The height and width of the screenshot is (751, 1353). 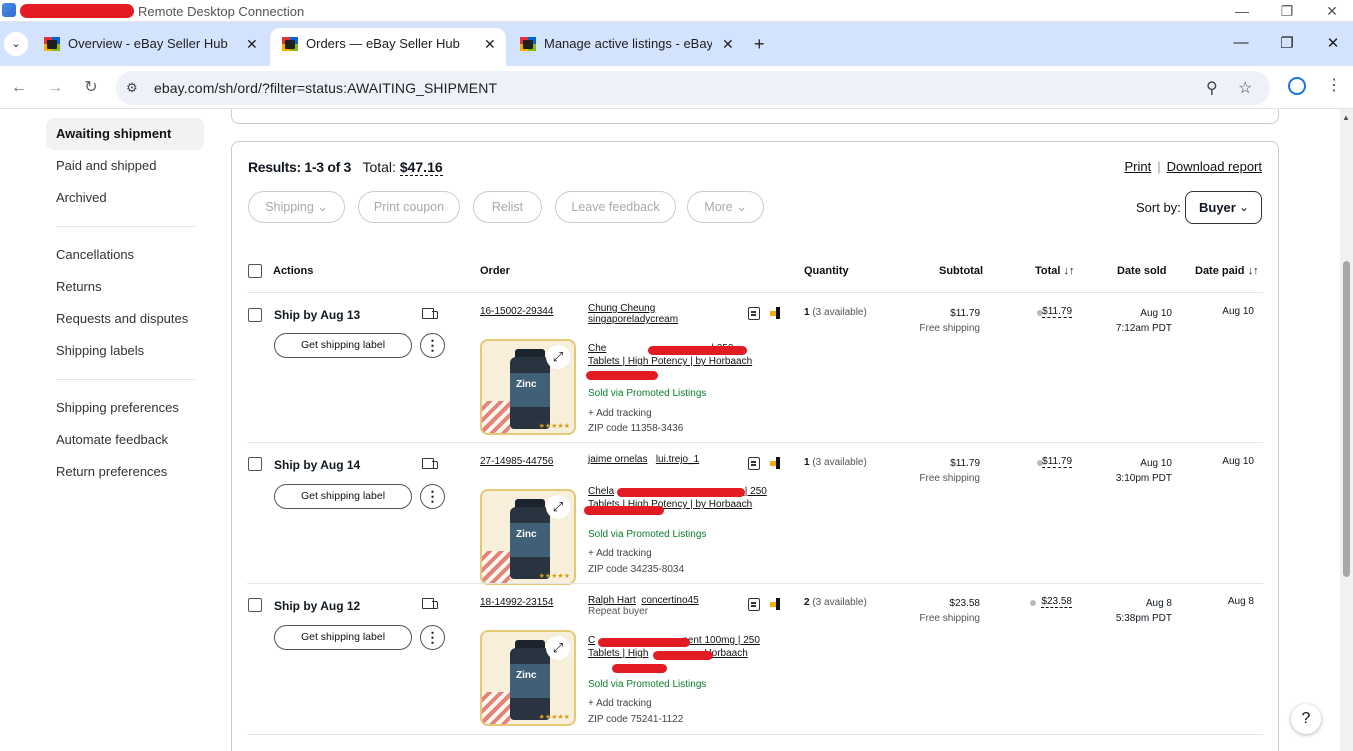 I want to click on relist-button: Relist, so click(x=507, y=207).